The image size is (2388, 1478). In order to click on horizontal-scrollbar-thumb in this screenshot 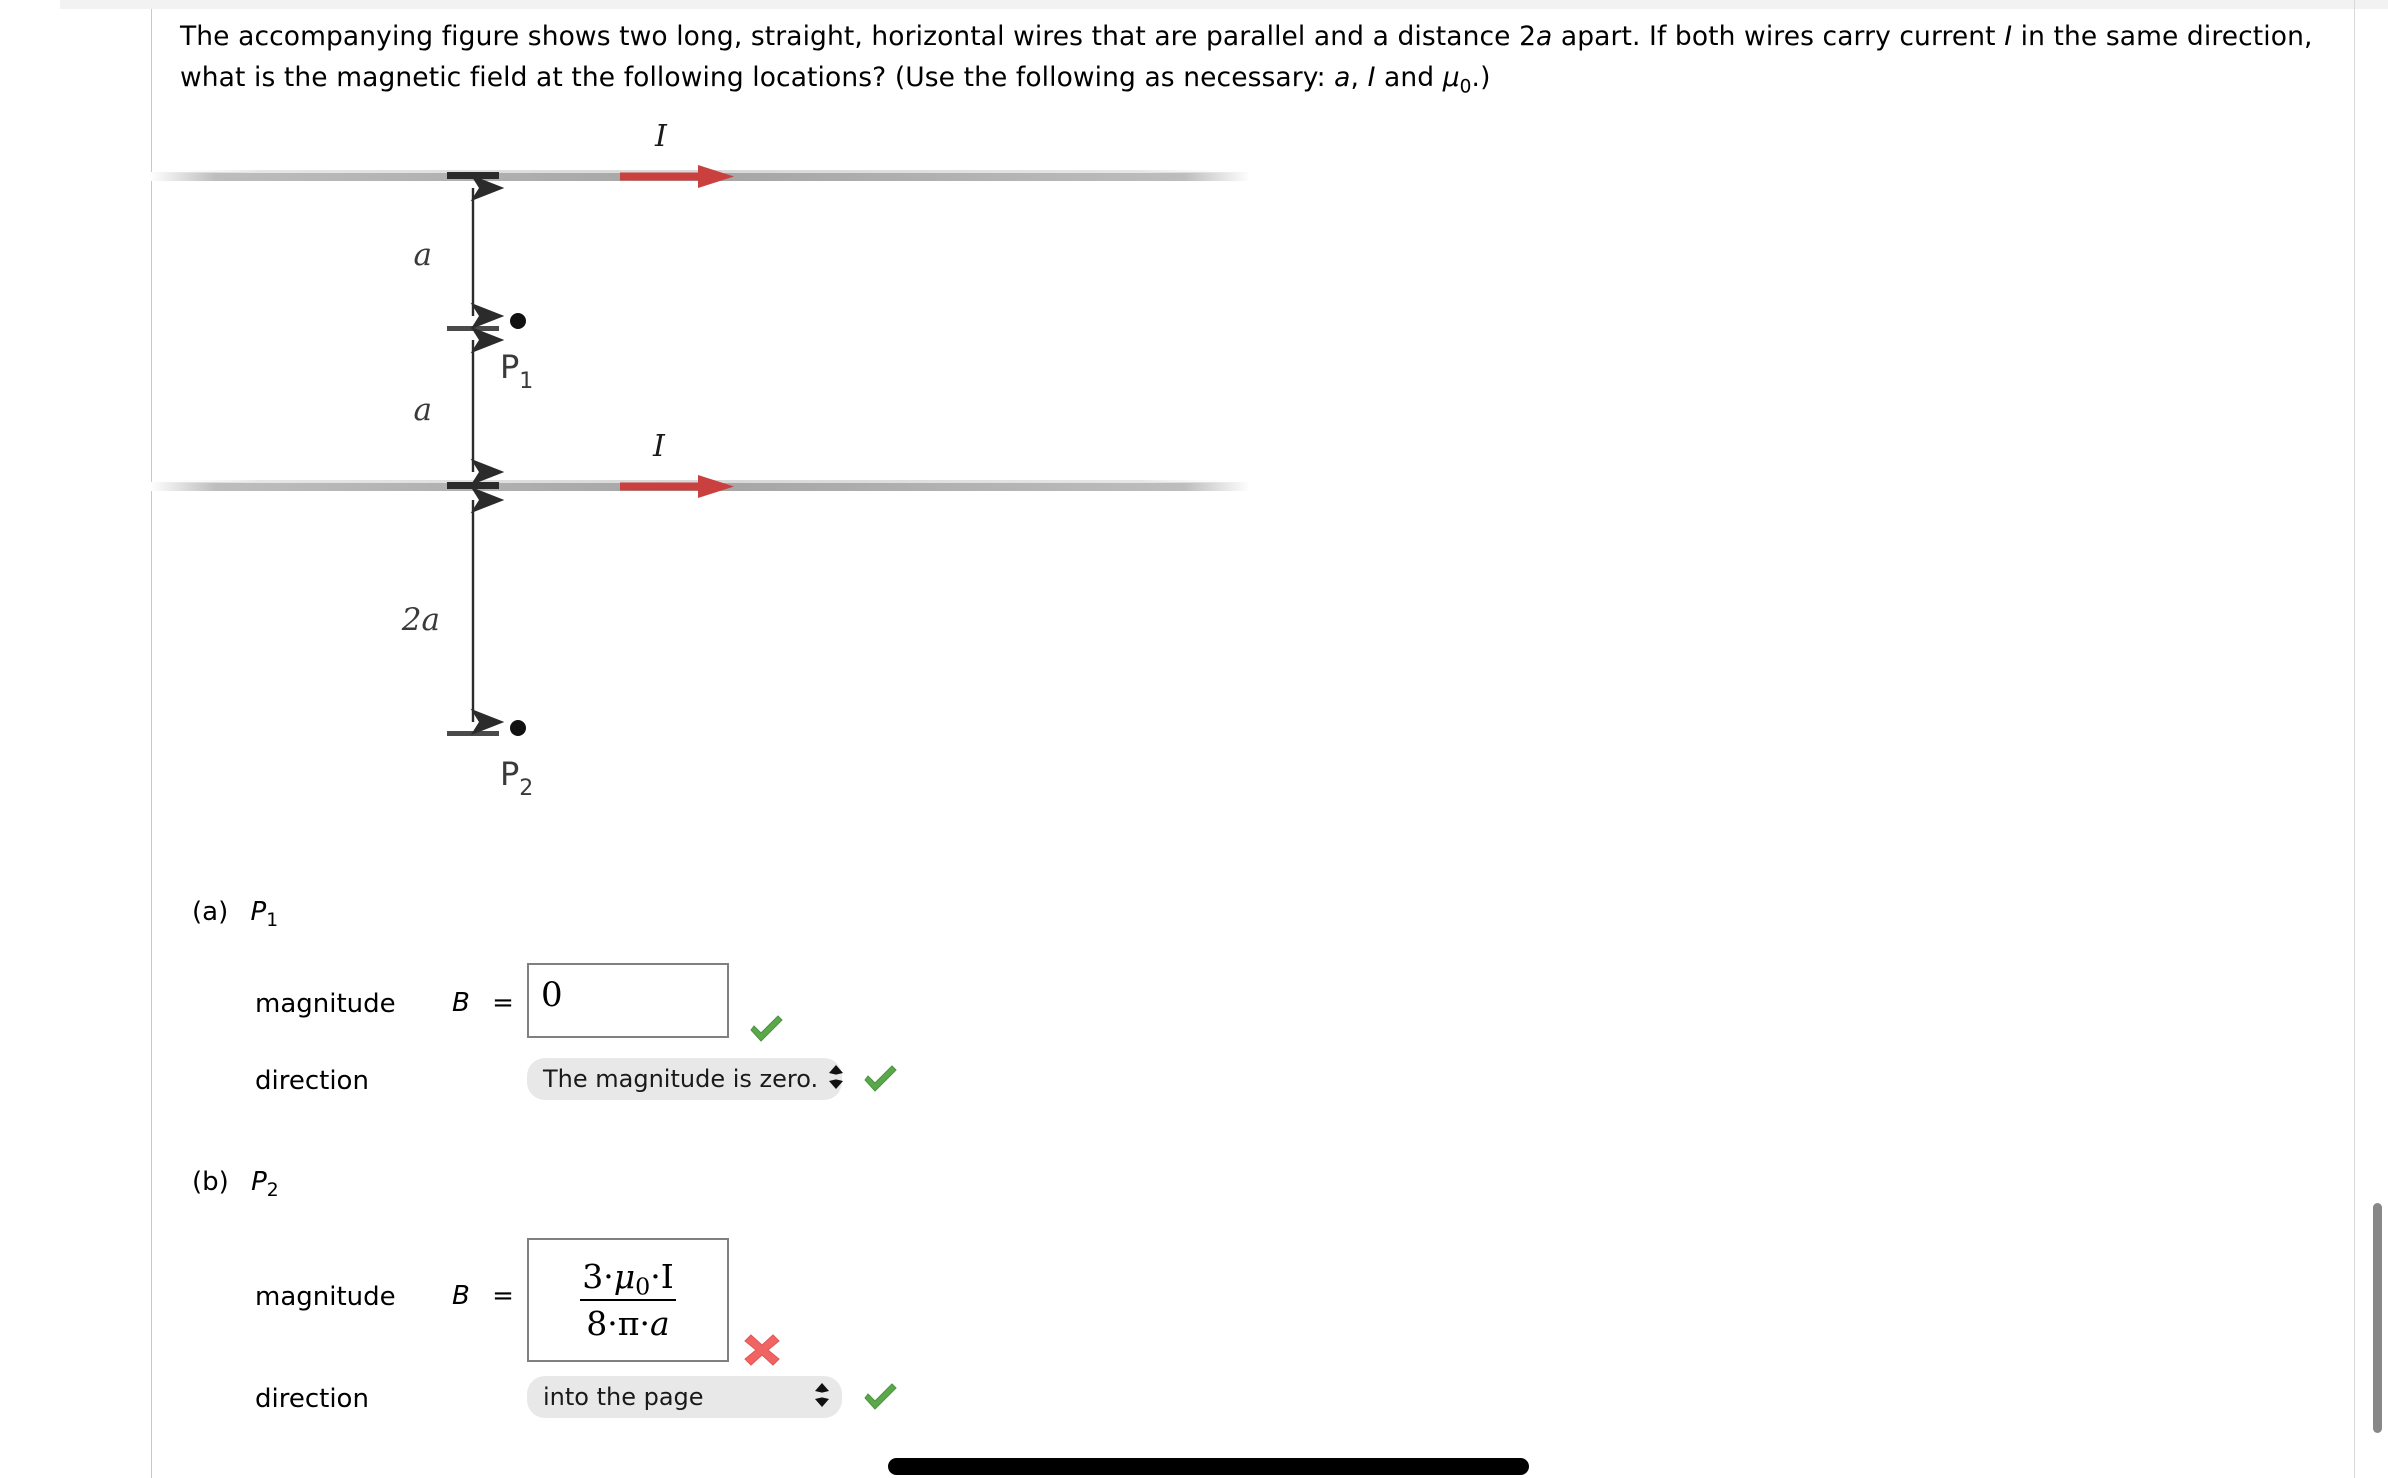, I will do `click(1208, 1466)`.